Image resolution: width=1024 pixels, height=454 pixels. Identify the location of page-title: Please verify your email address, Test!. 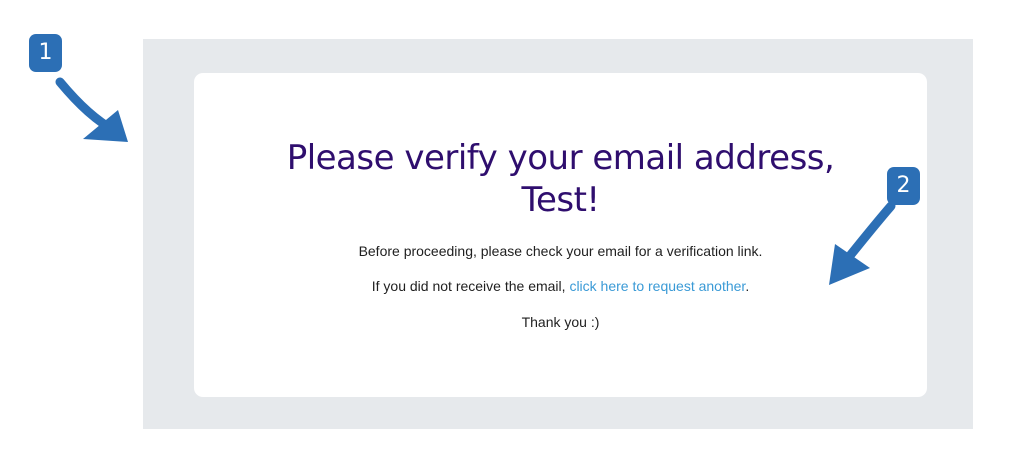
(560, 179).